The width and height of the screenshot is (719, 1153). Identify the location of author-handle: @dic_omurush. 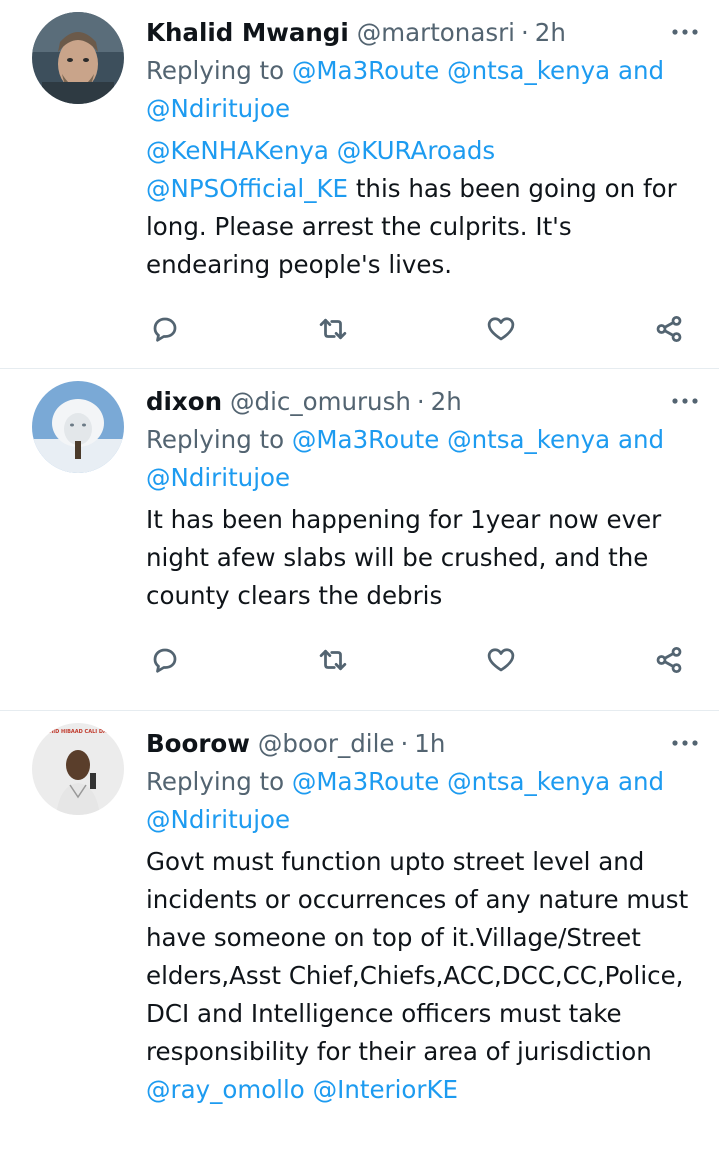
(320, 401).